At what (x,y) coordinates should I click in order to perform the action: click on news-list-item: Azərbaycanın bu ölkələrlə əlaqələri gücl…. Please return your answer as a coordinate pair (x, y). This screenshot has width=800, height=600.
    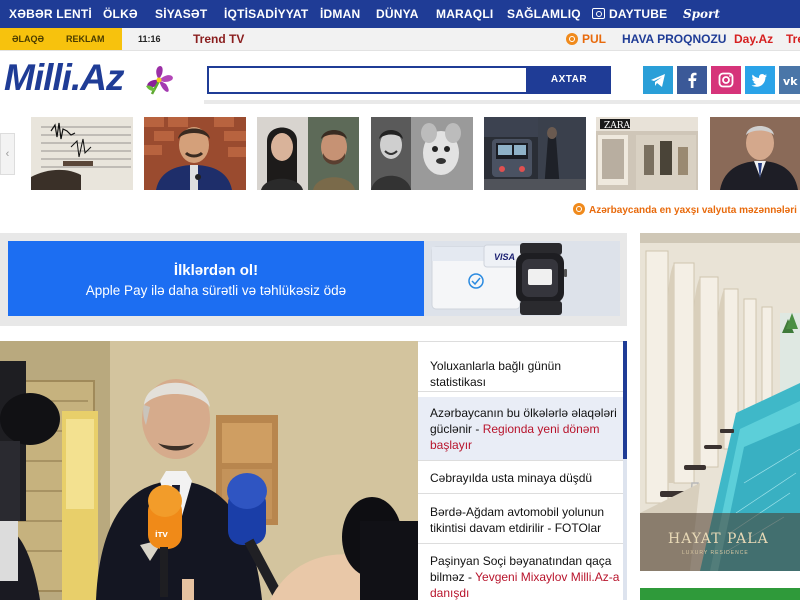
    Looking at the image, I should click on (522, 429).